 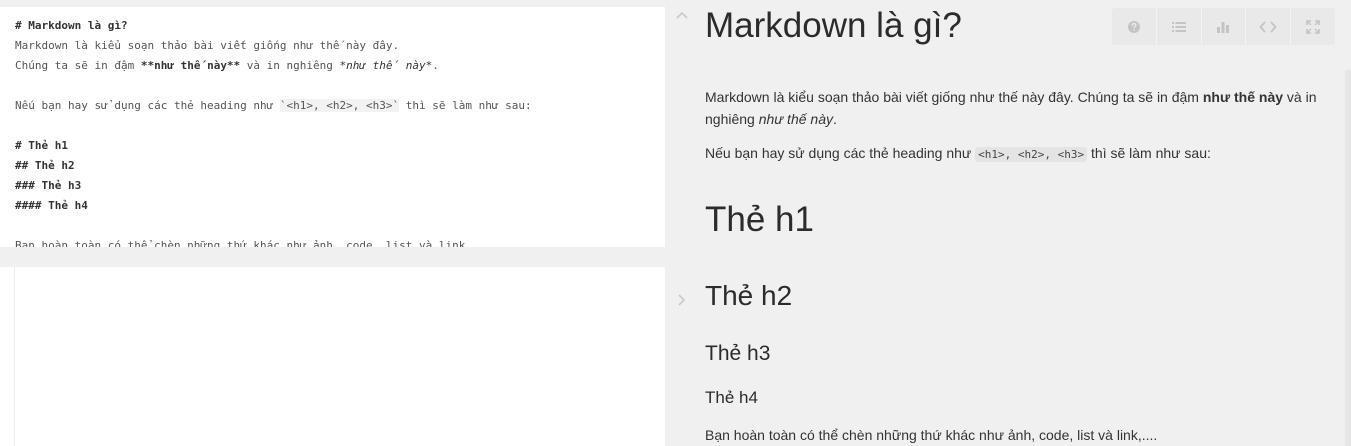 What do you see at coordinates (682, 16) in the screenshot?
I see `collapse-up-icon` at bounding box center [682, 16].